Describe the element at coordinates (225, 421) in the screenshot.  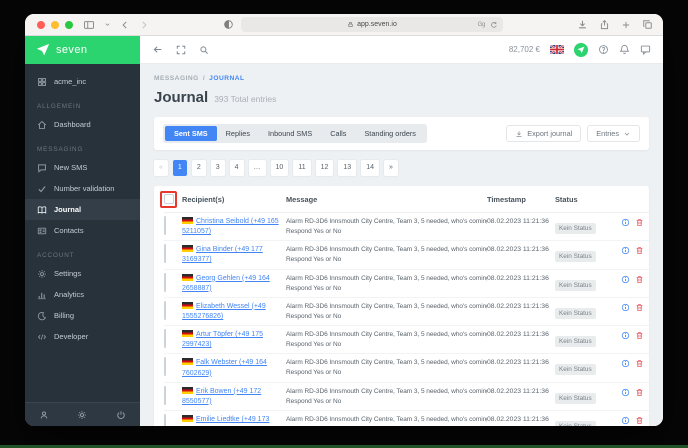
I see `recipient-link: Emilie Liedtke (+49 173 5002756)` at that location.